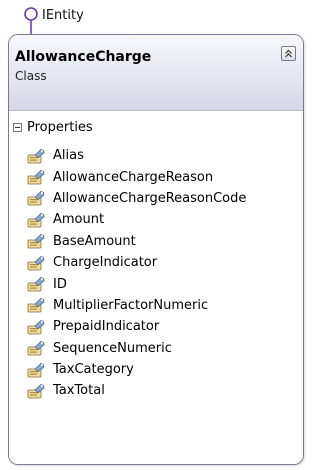 This screenshot has height=470, width=320. Describe the element at coordinates (136, 155) in the screenshot. I see `property-item: Alias` at that location.